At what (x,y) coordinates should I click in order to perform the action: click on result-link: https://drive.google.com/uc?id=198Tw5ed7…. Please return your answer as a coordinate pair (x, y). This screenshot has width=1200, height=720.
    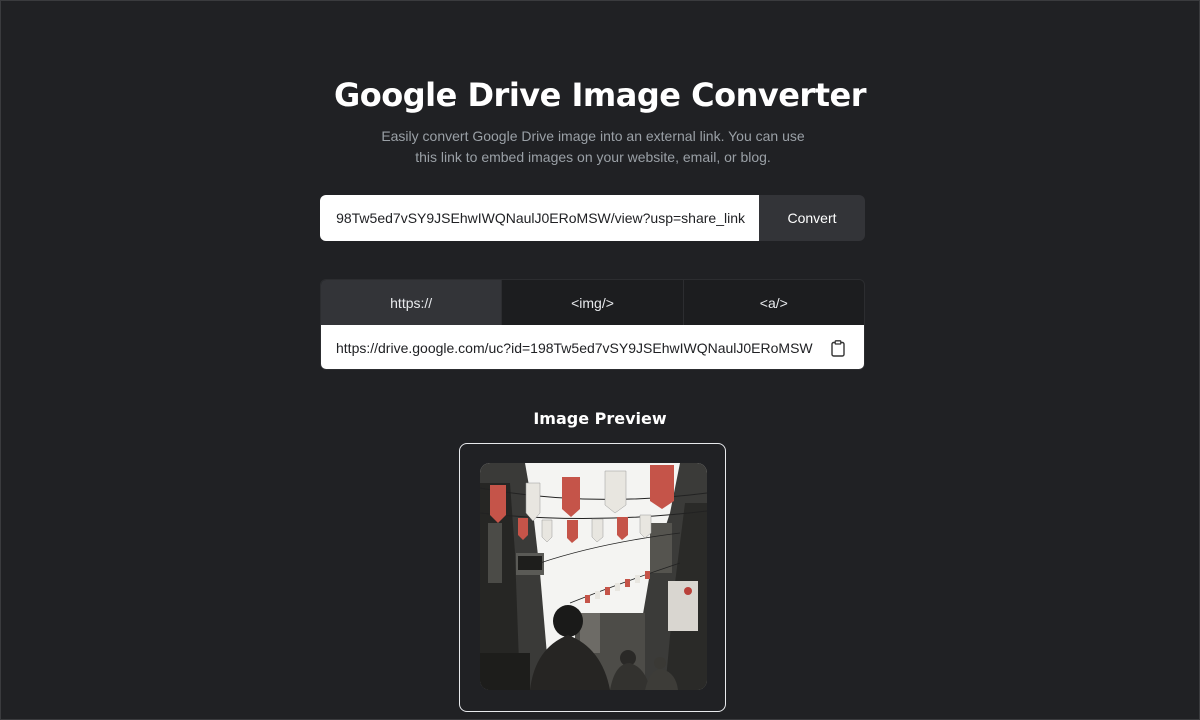
    Looking at the image, I should click on (582, 348).